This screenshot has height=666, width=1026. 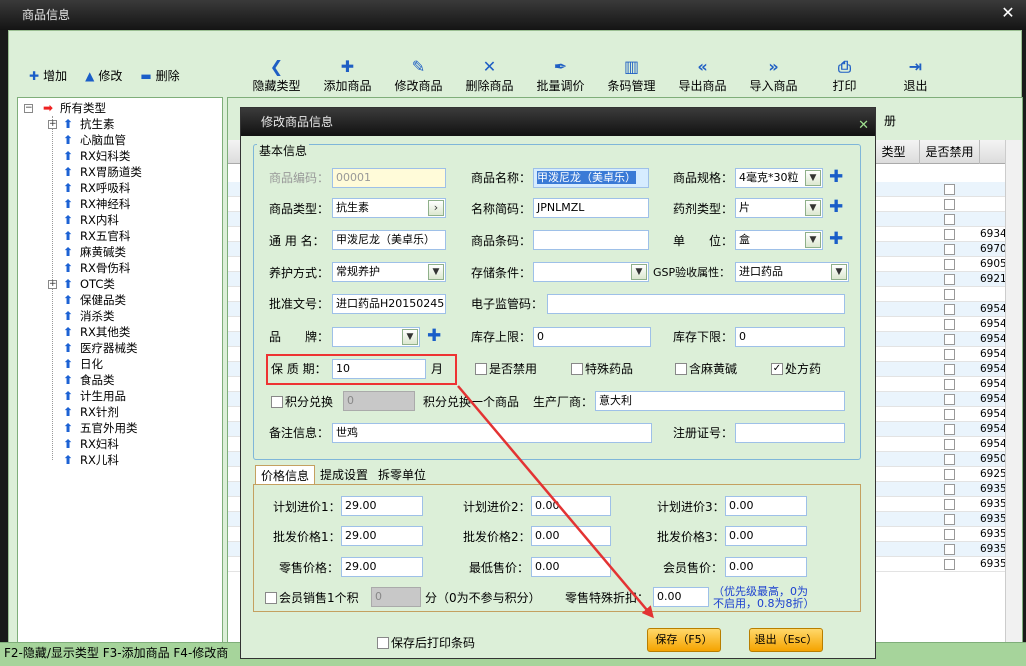 I want to click on tree-item: ⬆ 计生用品, so click(x=120, y=396).